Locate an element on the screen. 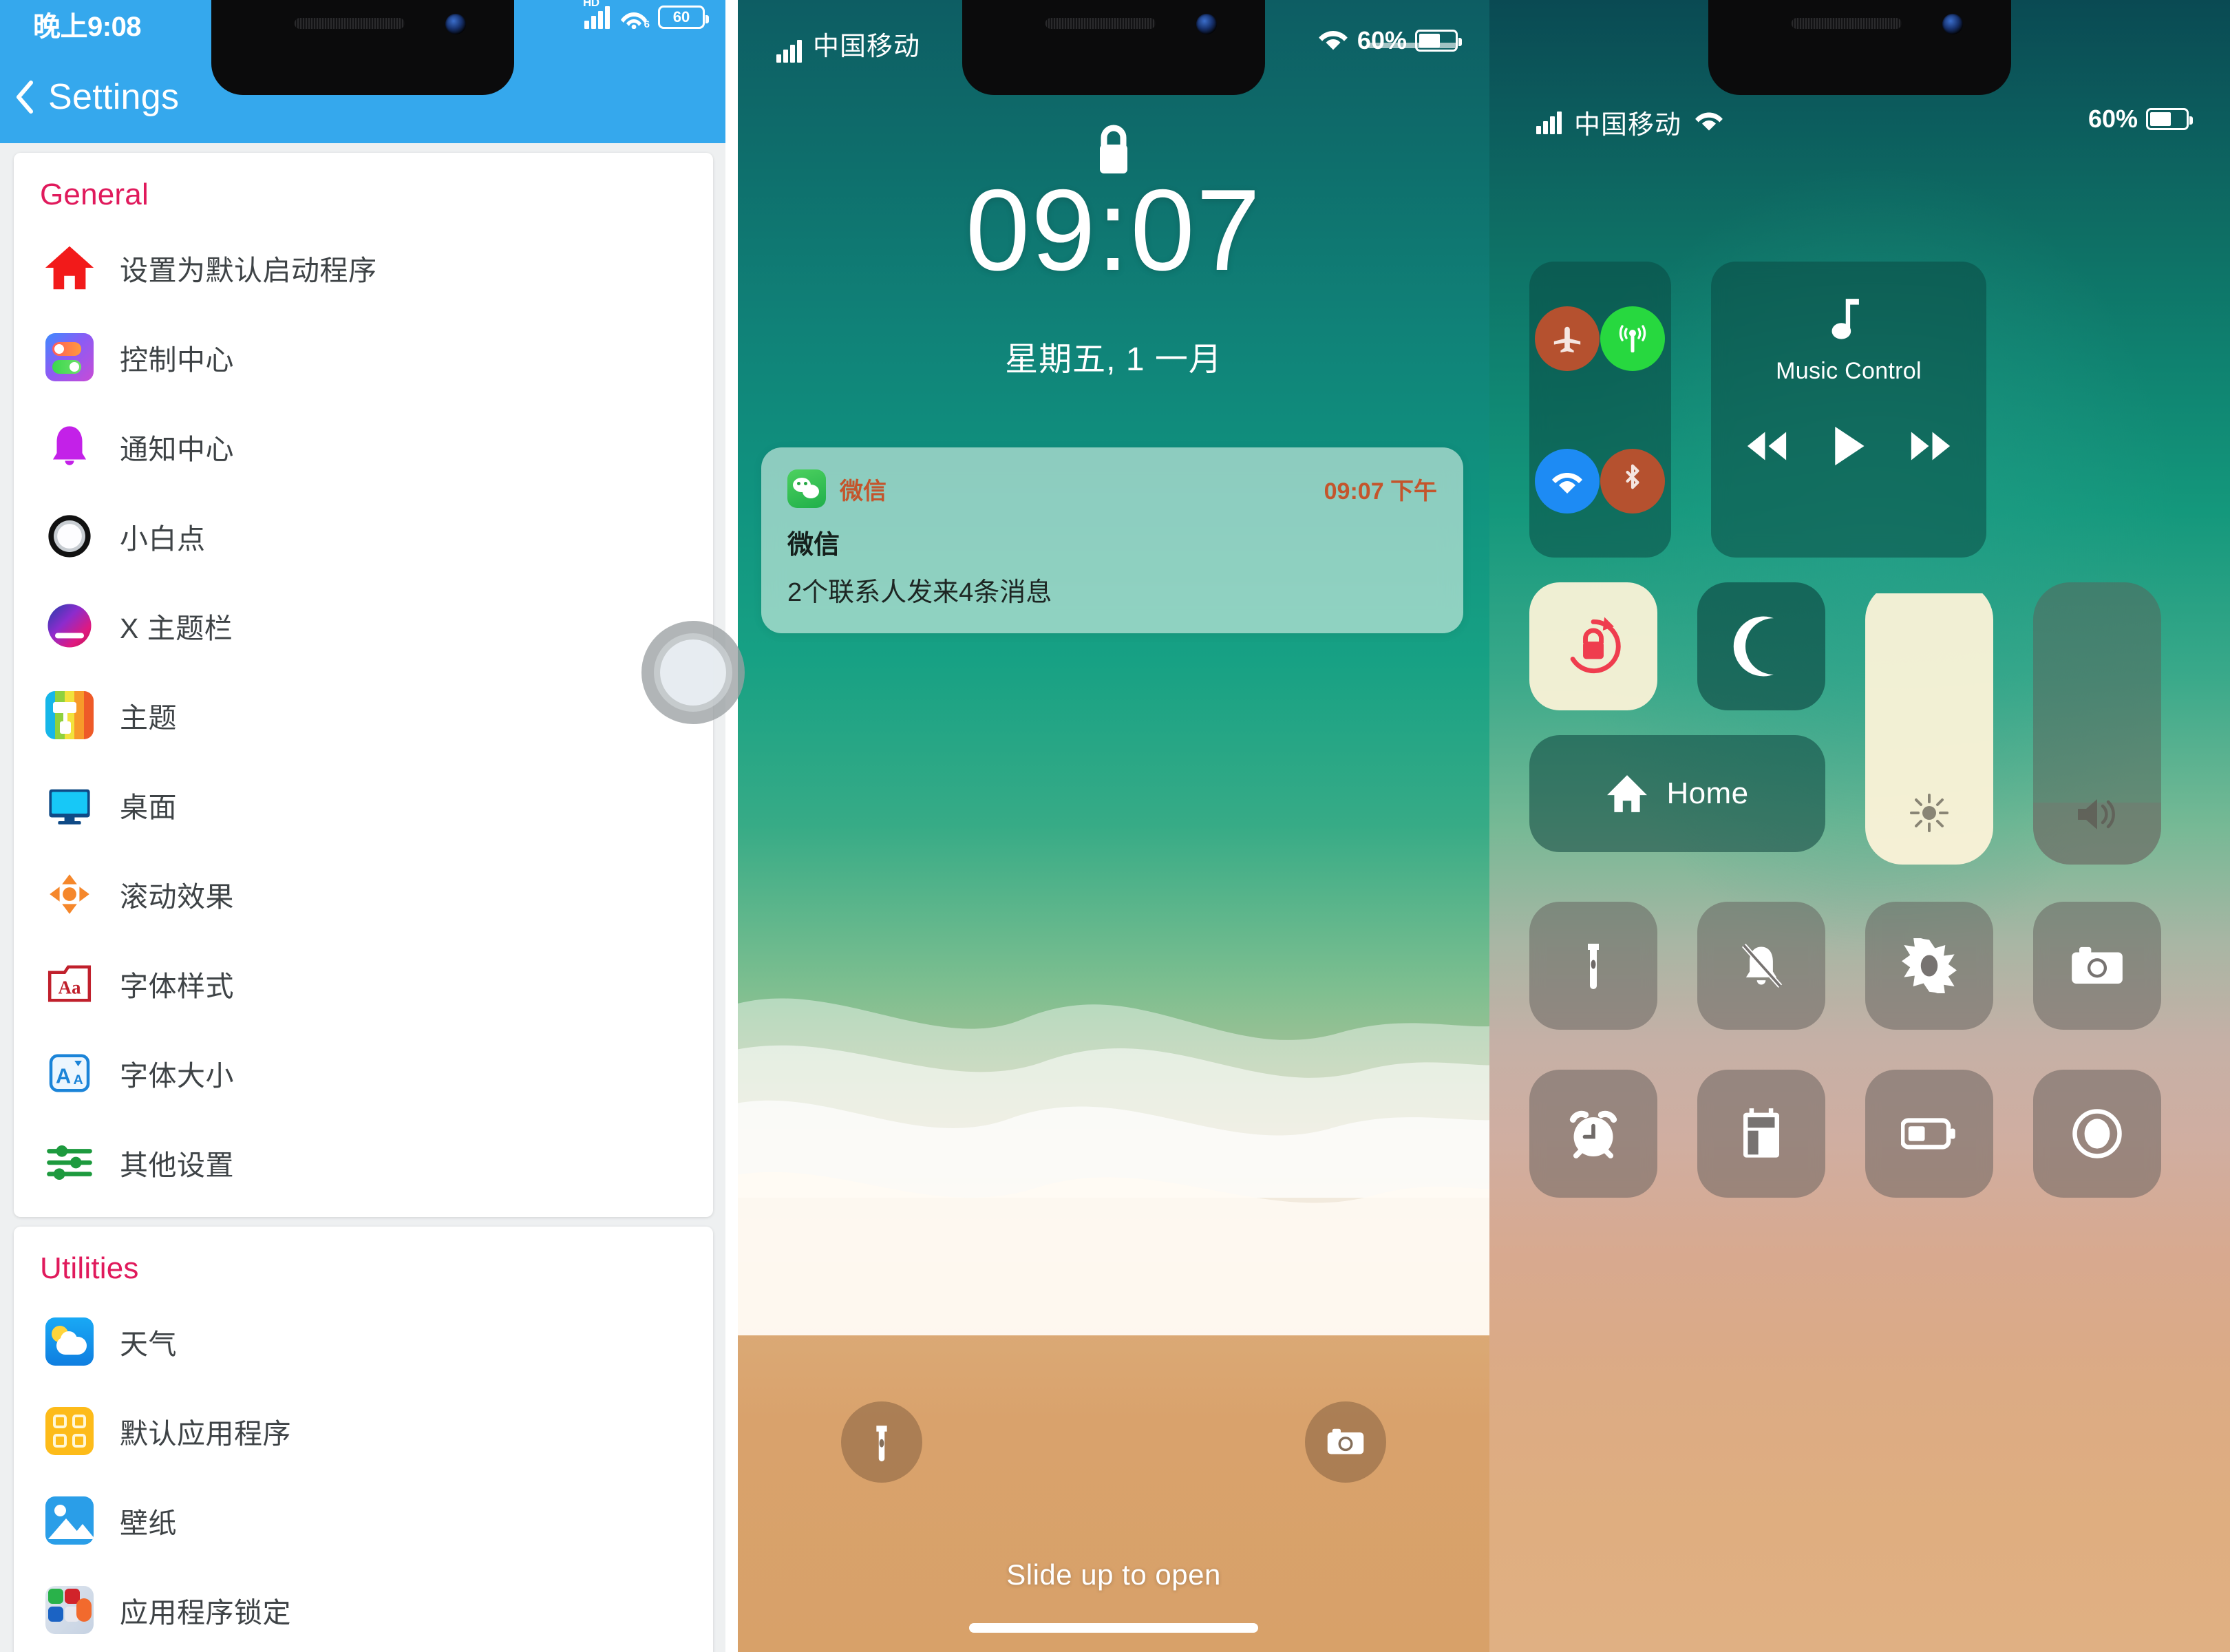  bluetooth-toggle is located at coordinates (1633, 480).